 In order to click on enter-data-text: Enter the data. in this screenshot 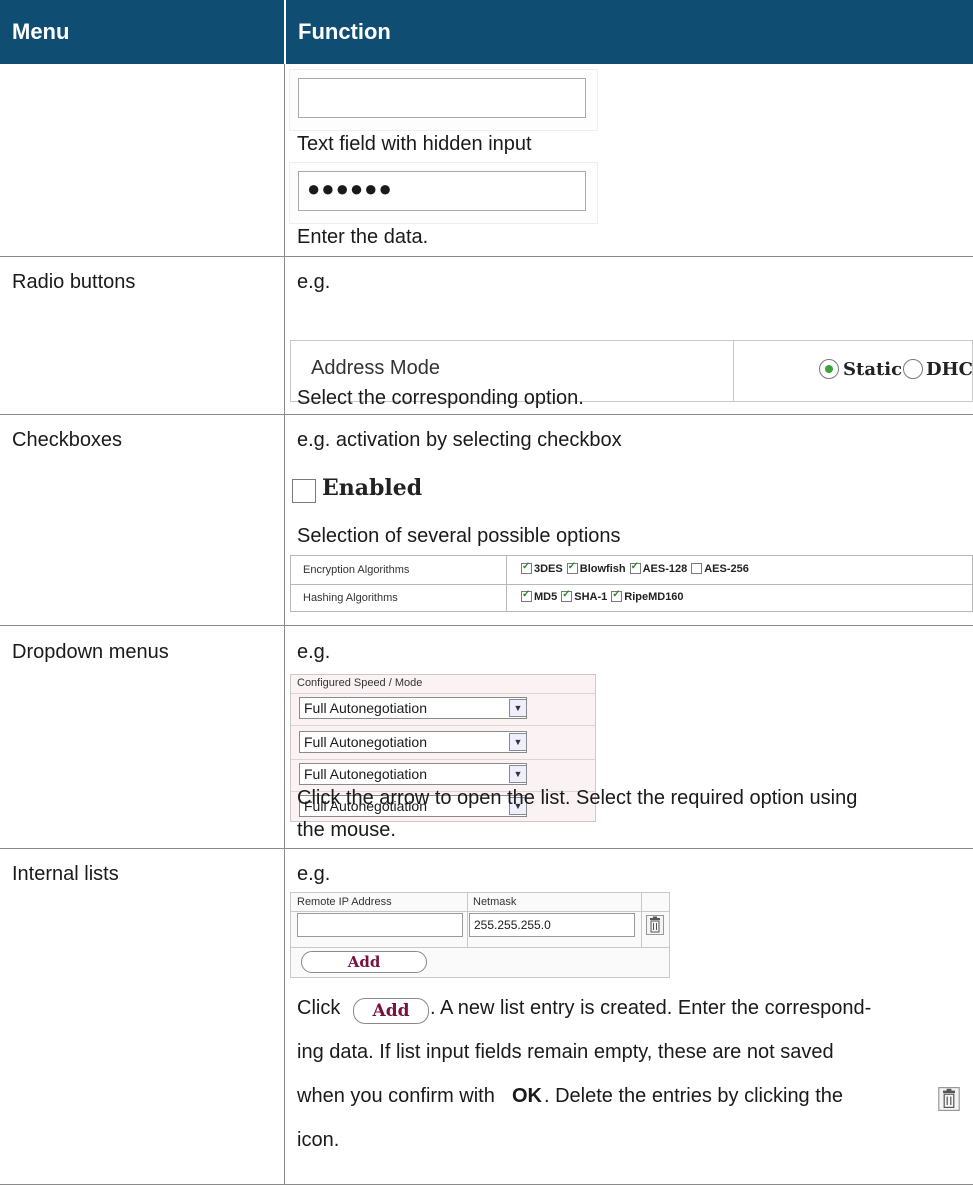, I will do `click(363, 237)`.